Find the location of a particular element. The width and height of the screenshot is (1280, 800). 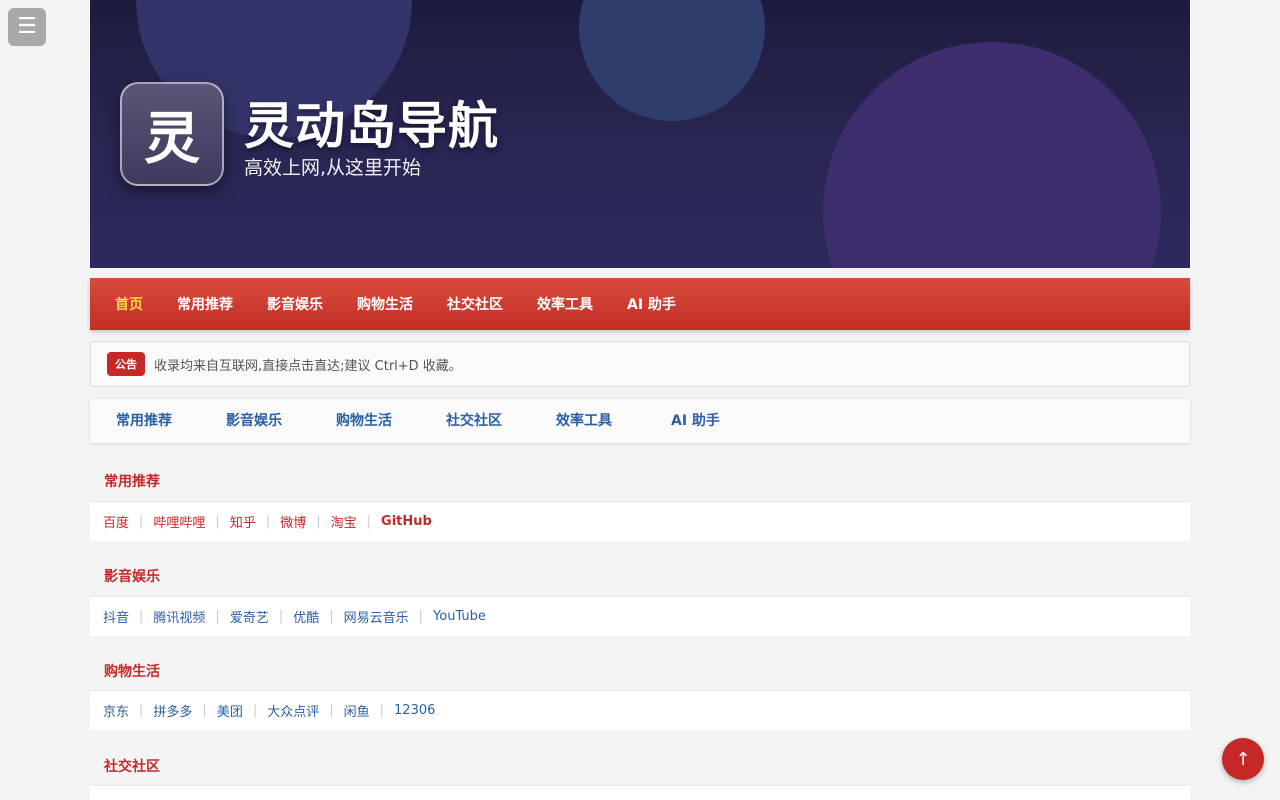

menu-toggle-button: ☰ is located at coordinates (27, 27).